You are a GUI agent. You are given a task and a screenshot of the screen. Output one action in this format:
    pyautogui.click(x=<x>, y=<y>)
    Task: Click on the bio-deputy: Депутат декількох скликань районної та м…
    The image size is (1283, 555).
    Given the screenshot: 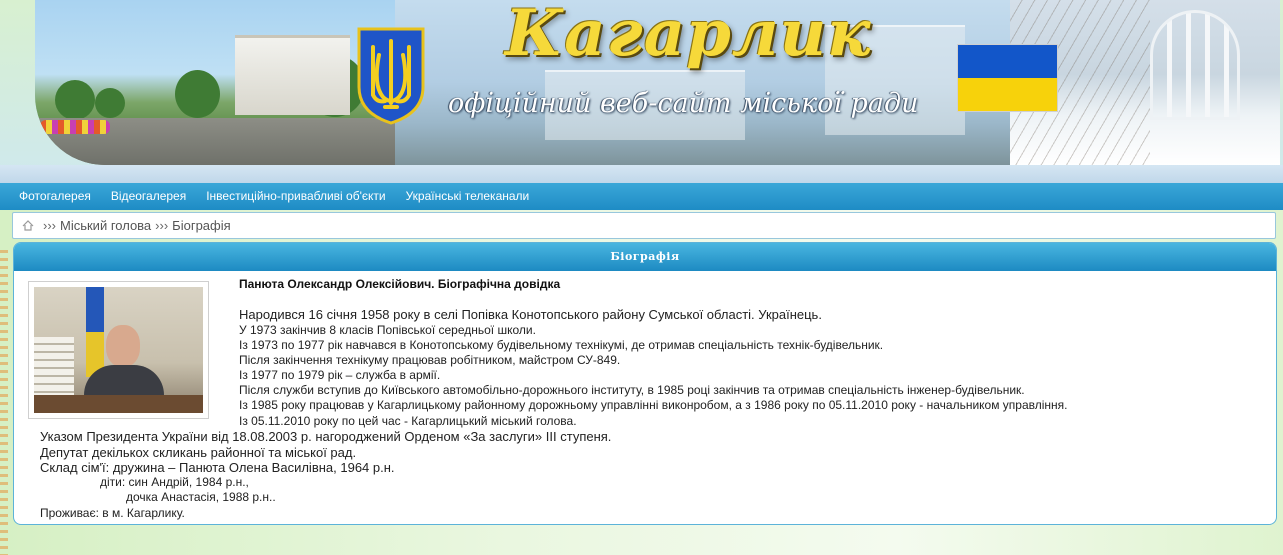 What is the action you would take?
    pyautogui.click(x=198, y=452)
    